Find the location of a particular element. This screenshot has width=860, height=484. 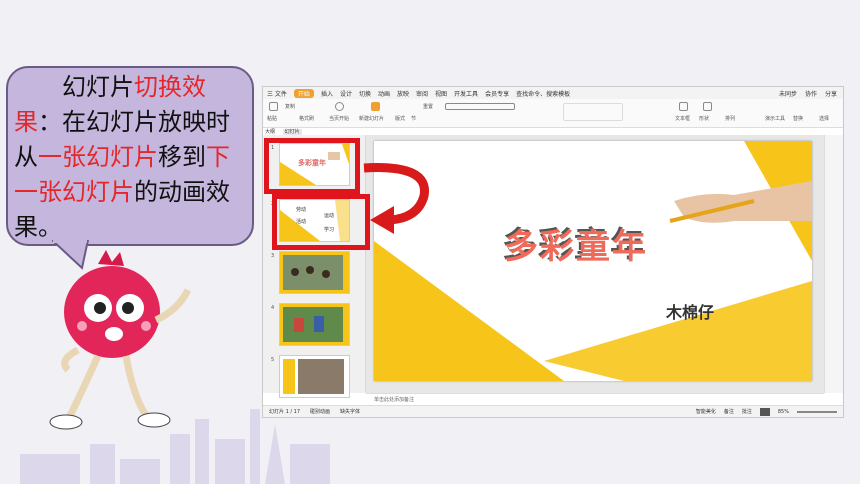

thumb-5-photo is located at coordinates (314, 376).